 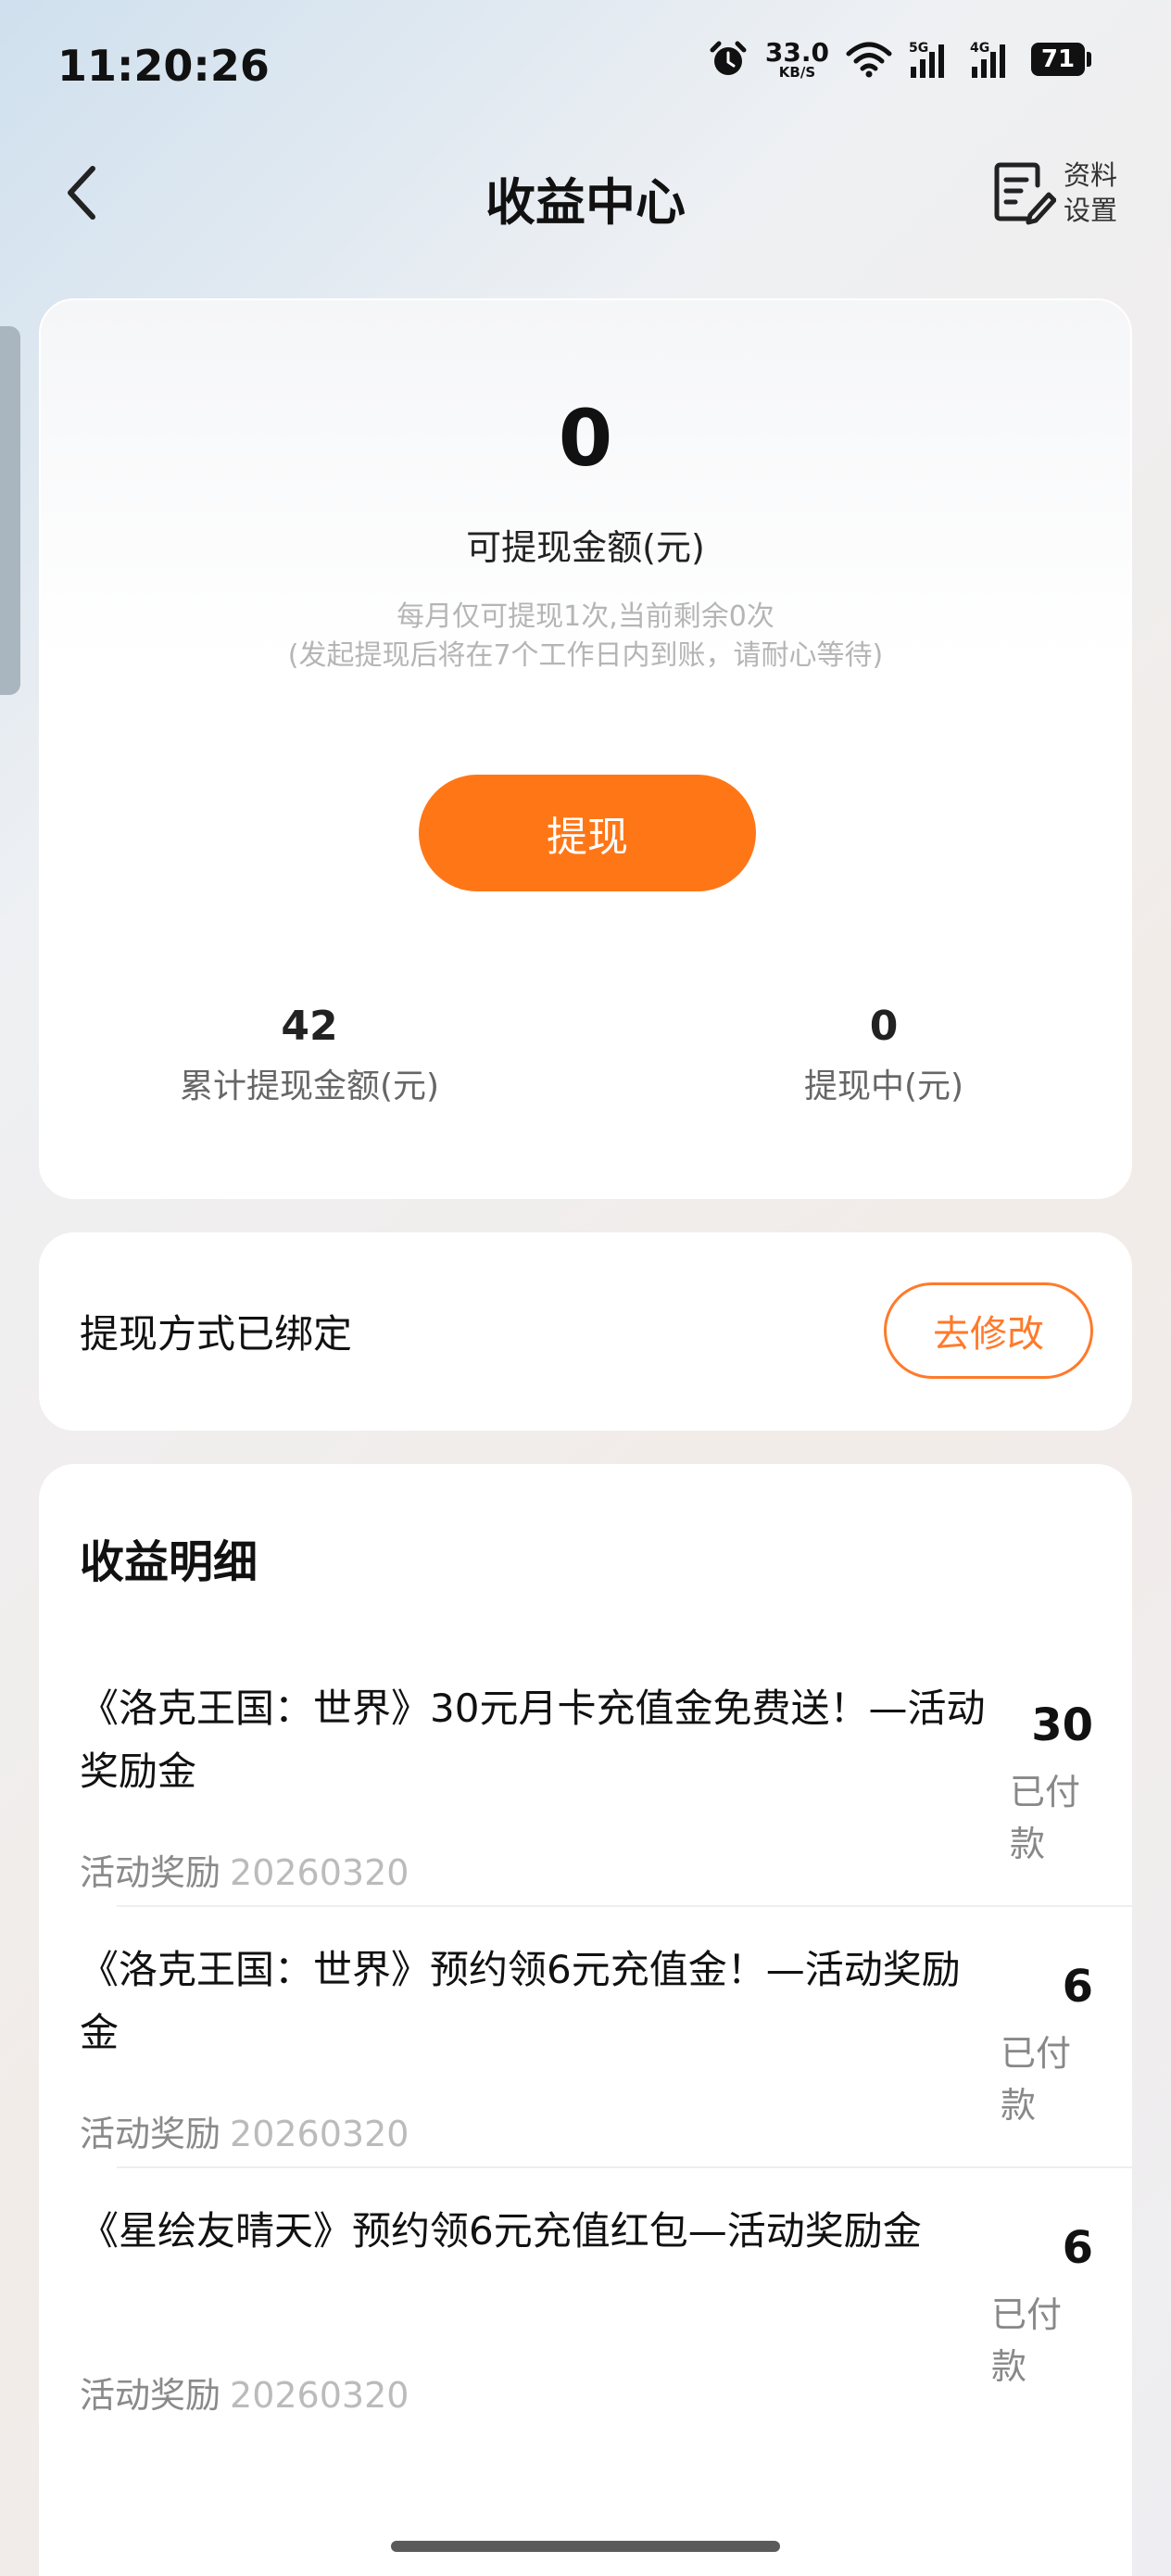 What do you see at coordinates (309, 1055) in the screenshot?
I see `total-withdrawn-stat: 42 累计提现金额(元)` at bounding box center [309, 1055].